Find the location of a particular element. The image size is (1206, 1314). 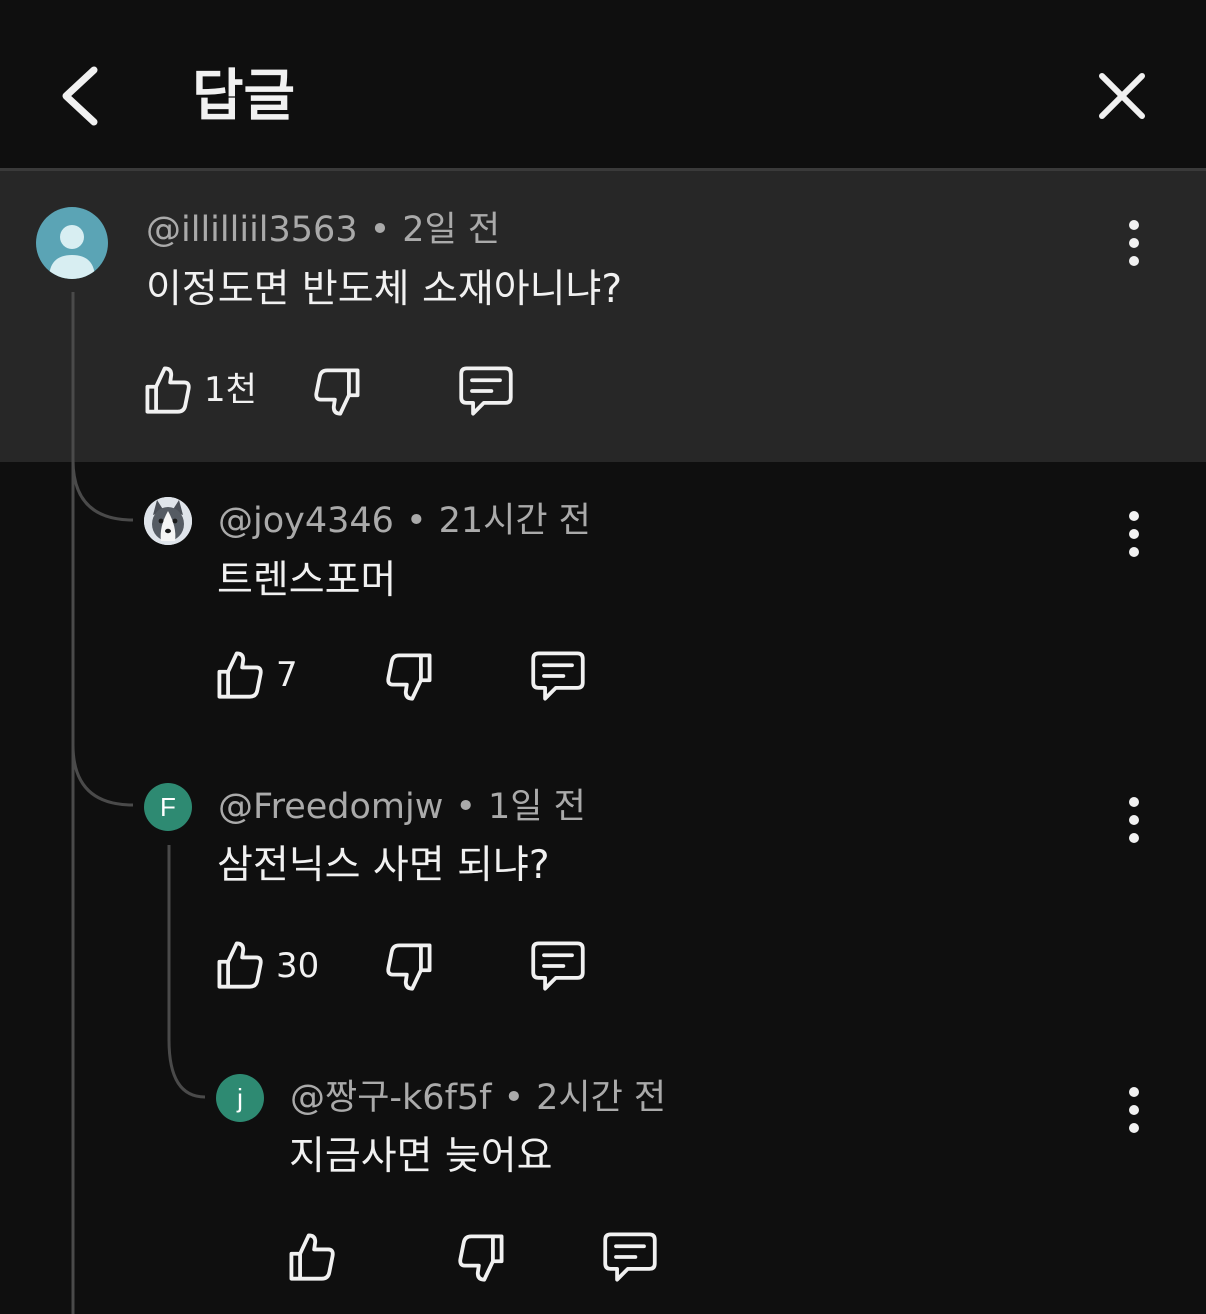

comment-meta: @짱구-k6f5f • 2시간 전 is located at coordinates (478, 1098).